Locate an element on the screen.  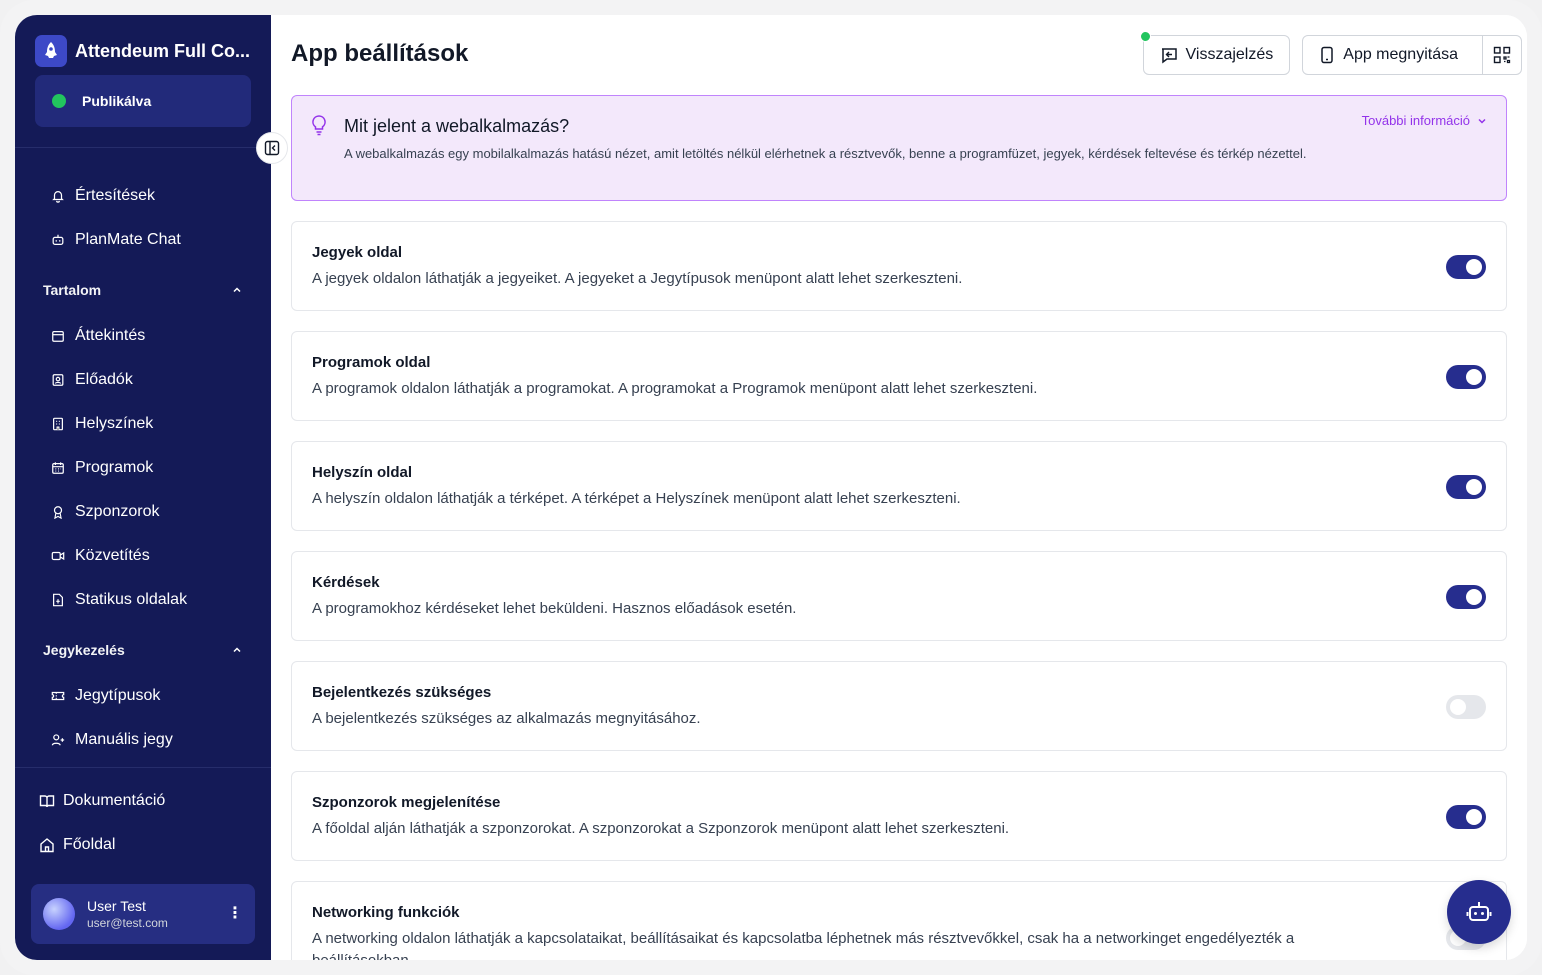
sidebar-item-static-pages: Statikus oldalak is located at coordinates (119, 600).